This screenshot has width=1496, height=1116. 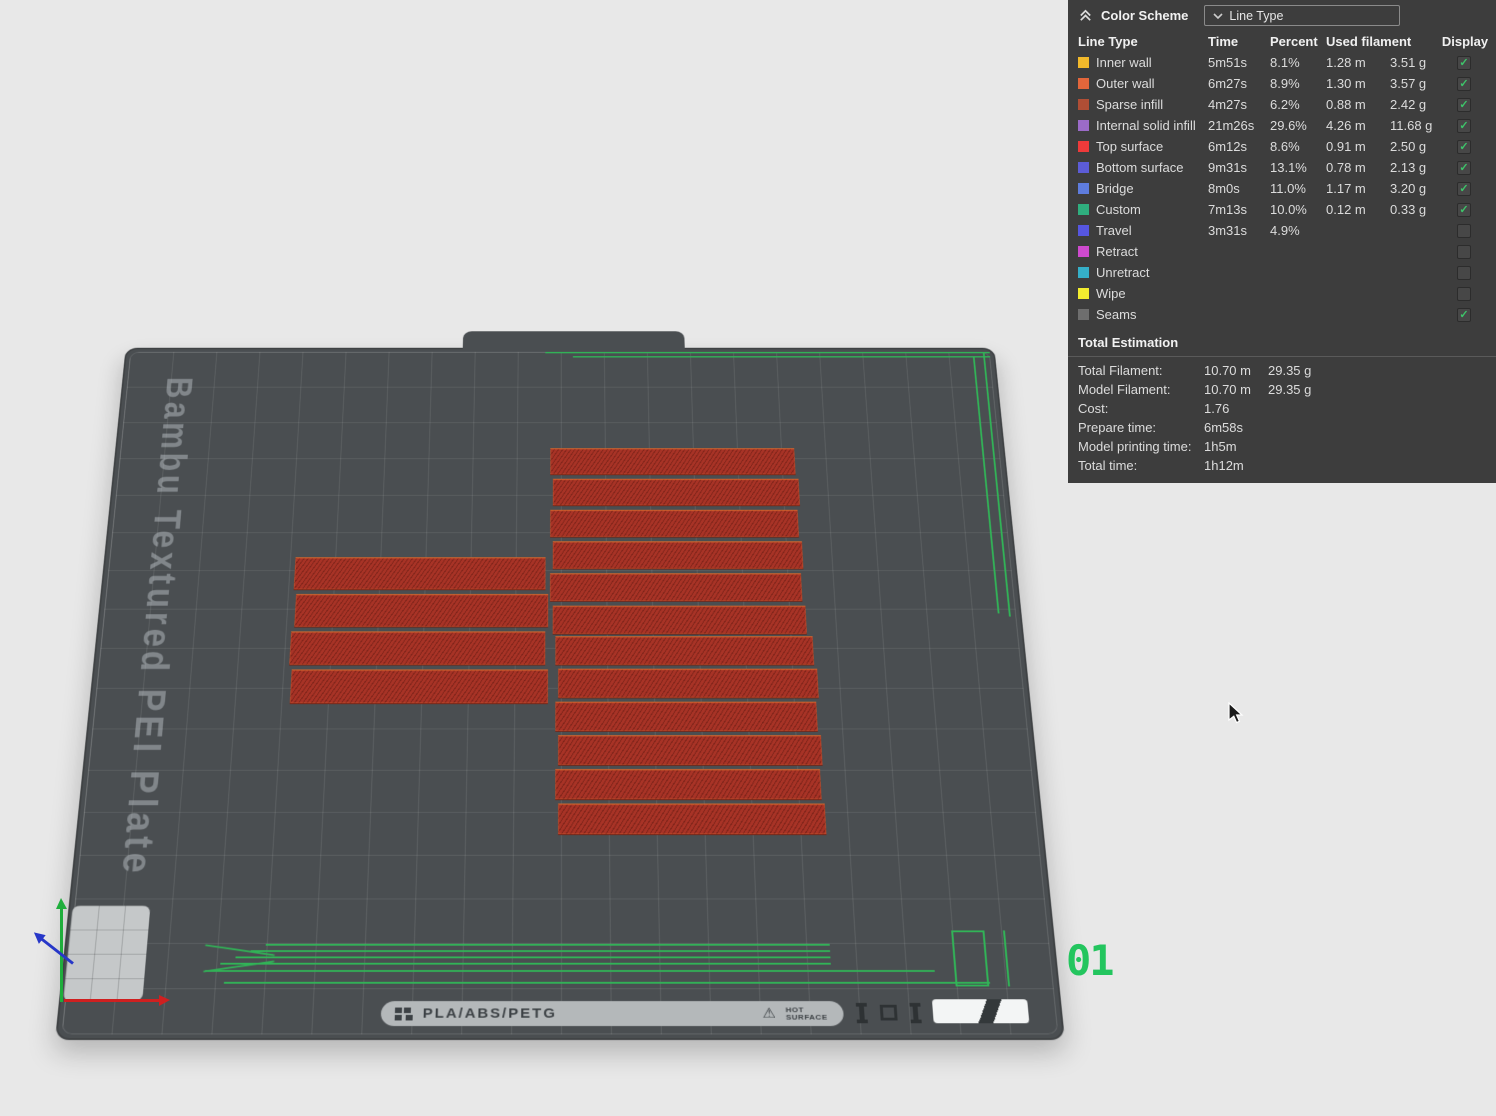 What do you see at coordinates (769, 1013) in the screenshot?
I see `warning-triangle-icon: ⚠` at bounding box center [769, 1013].